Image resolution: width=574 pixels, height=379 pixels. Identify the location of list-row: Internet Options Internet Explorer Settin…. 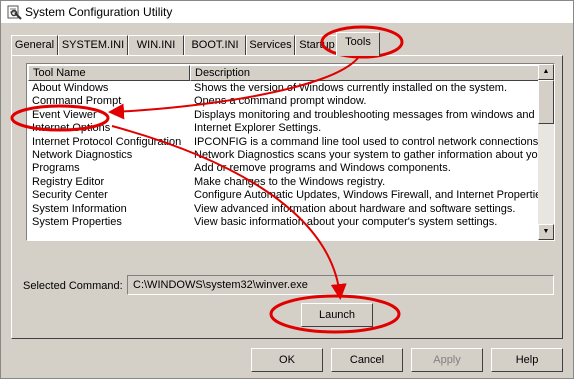
(283, 128).